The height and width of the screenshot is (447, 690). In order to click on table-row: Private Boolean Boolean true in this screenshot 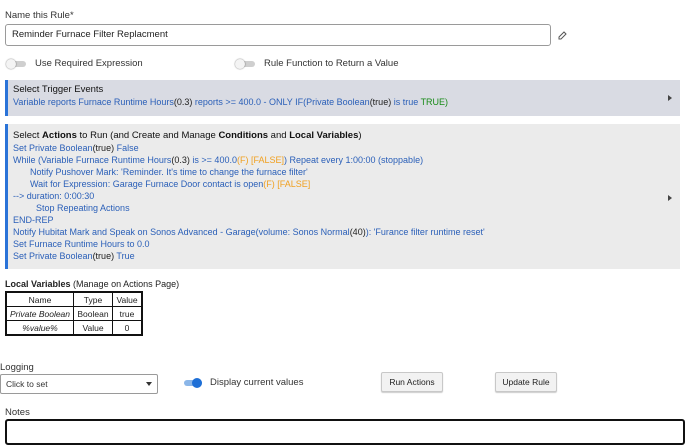, I will do `click(74, 313)`.